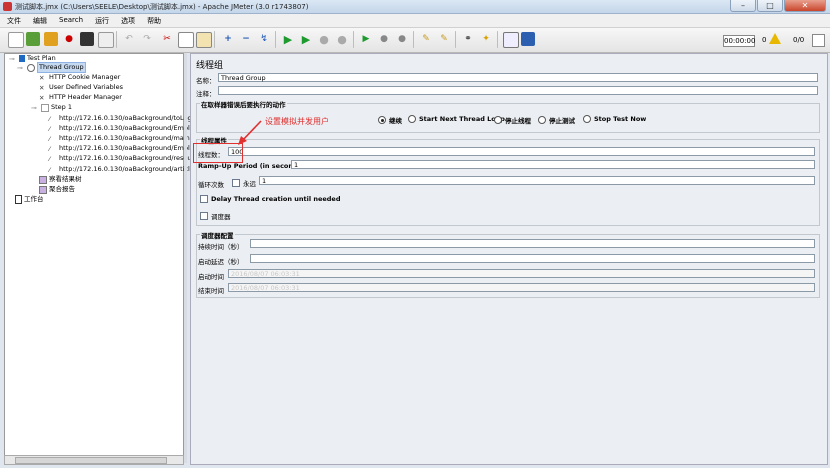  I want to click on elapsed-time: 00:00:00, so click(739, 41).